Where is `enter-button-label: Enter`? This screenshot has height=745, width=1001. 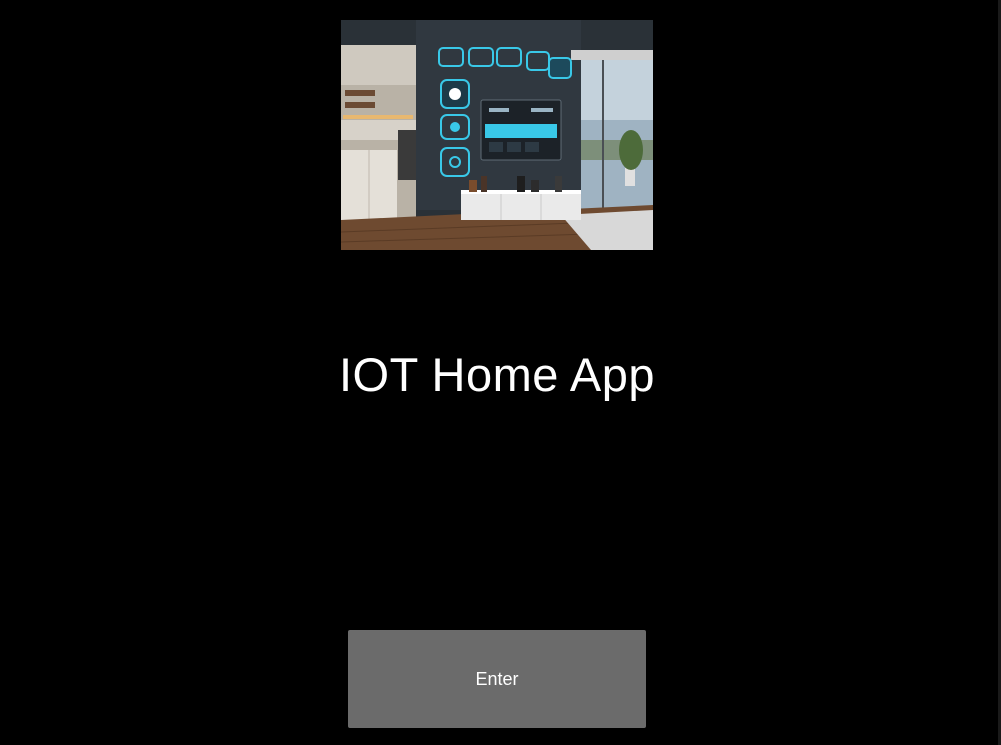
enter-button-label: Enter is located at coordinates (497, 678).